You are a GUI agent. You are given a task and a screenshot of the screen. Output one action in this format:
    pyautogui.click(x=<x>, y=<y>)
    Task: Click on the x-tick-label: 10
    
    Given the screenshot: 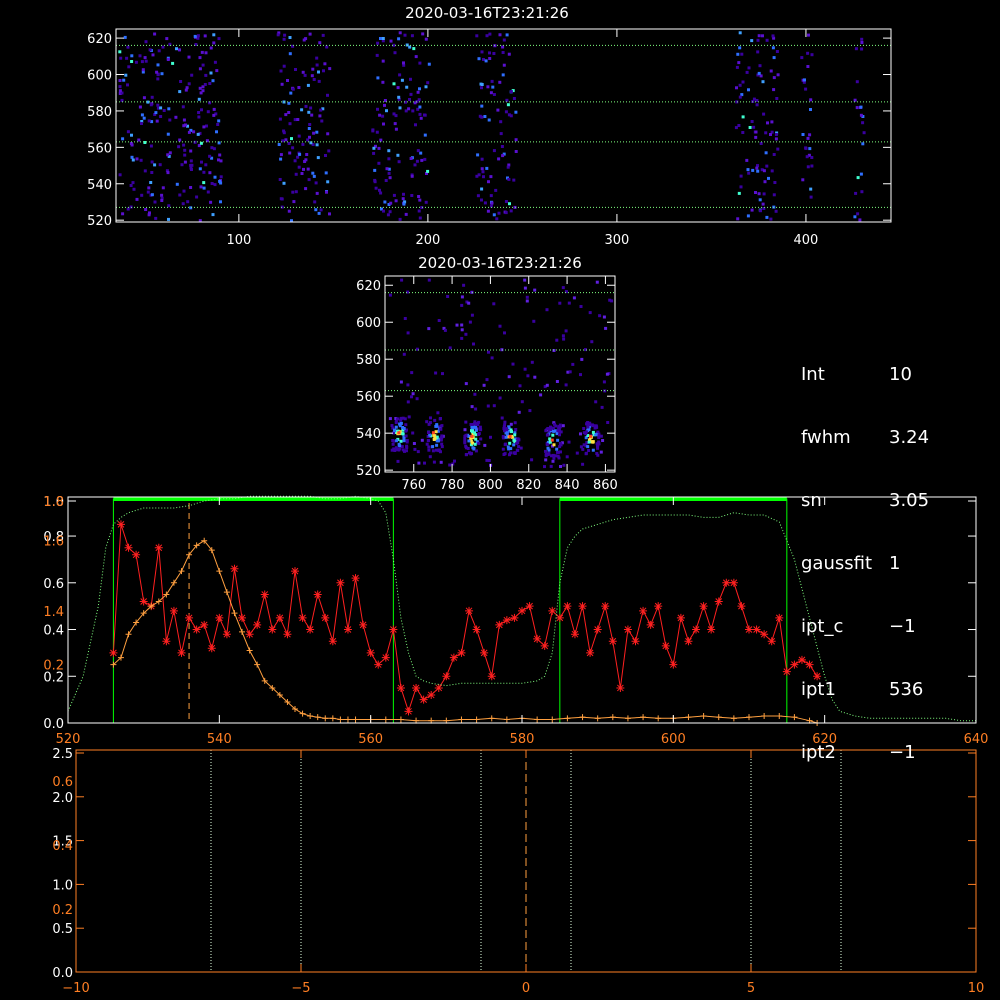 What is the action you would take?
    pyautogui.click(x=976, y=988)
    